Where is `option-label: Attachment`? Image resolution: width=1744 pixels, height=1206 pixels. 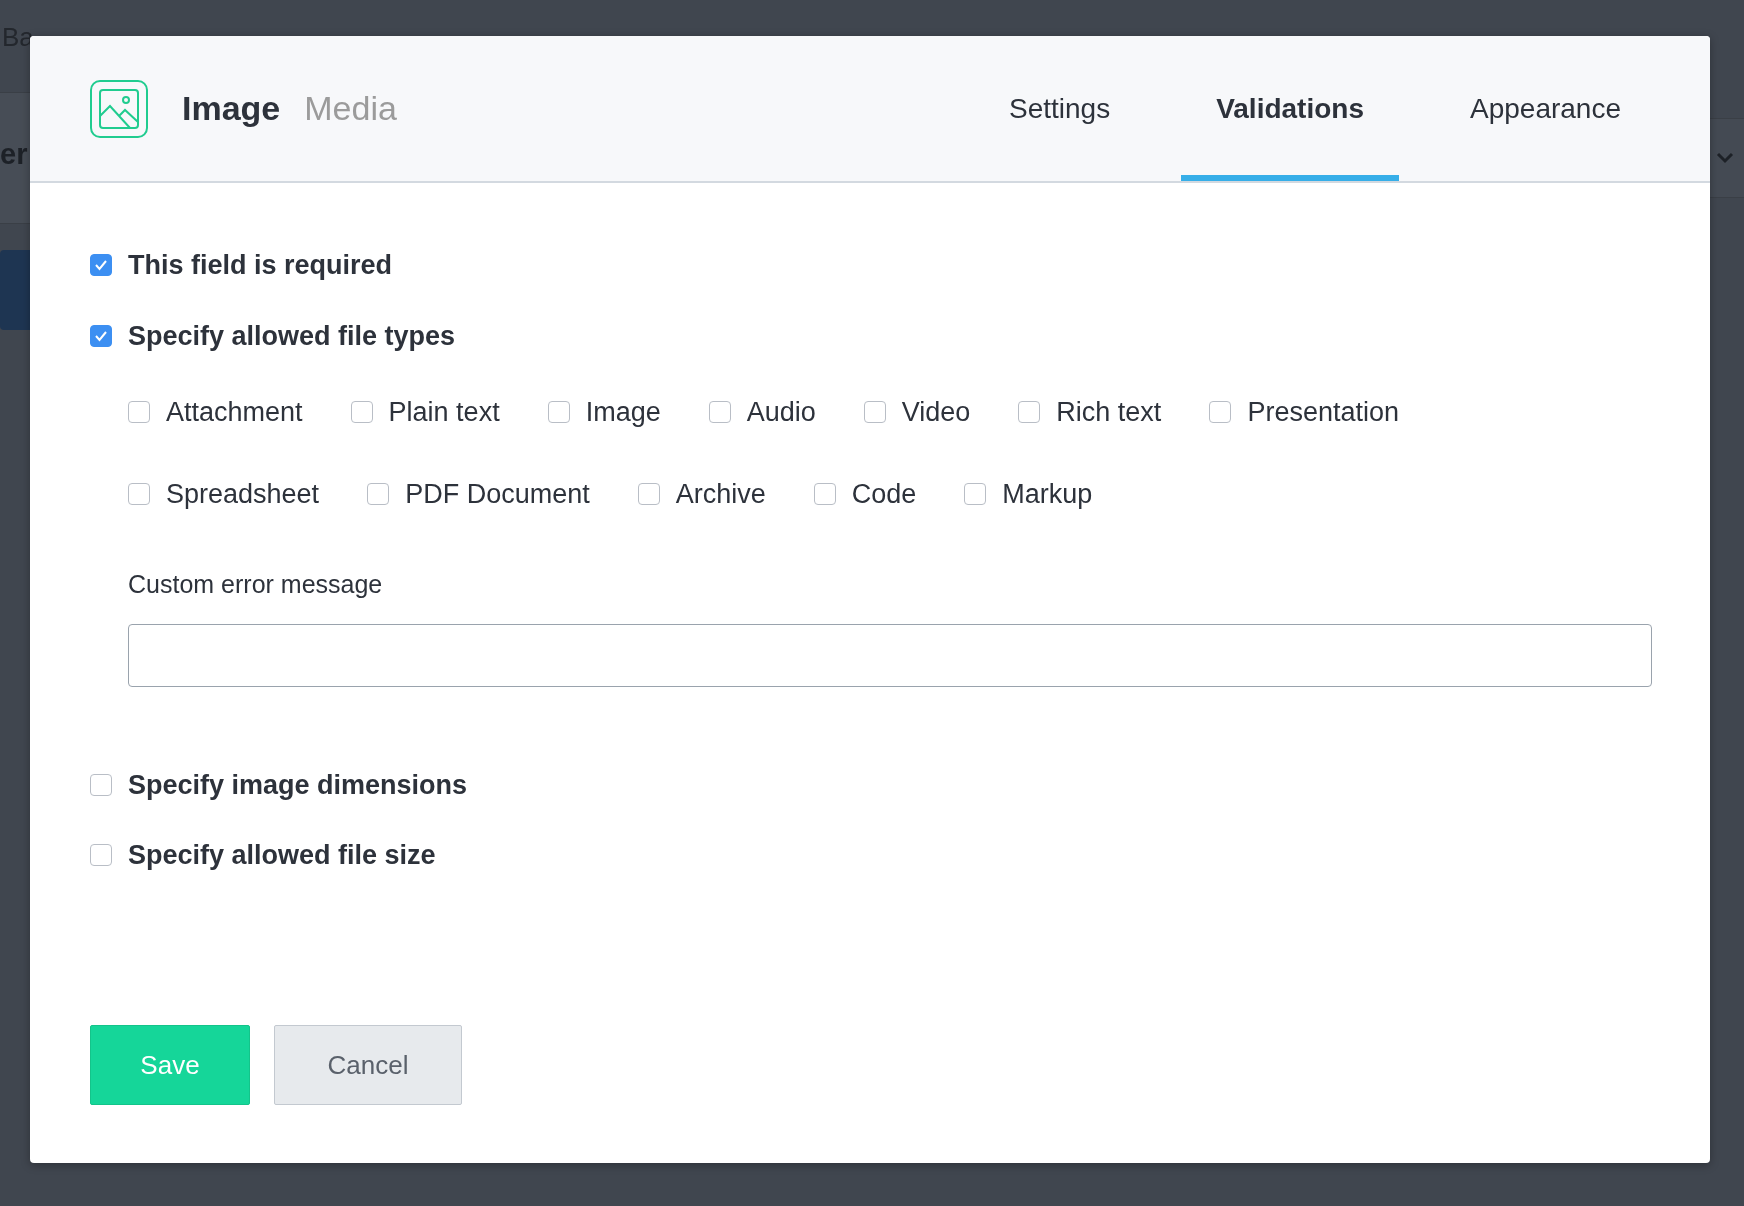
option-label: Attachment is located at coordinates (234, 412).